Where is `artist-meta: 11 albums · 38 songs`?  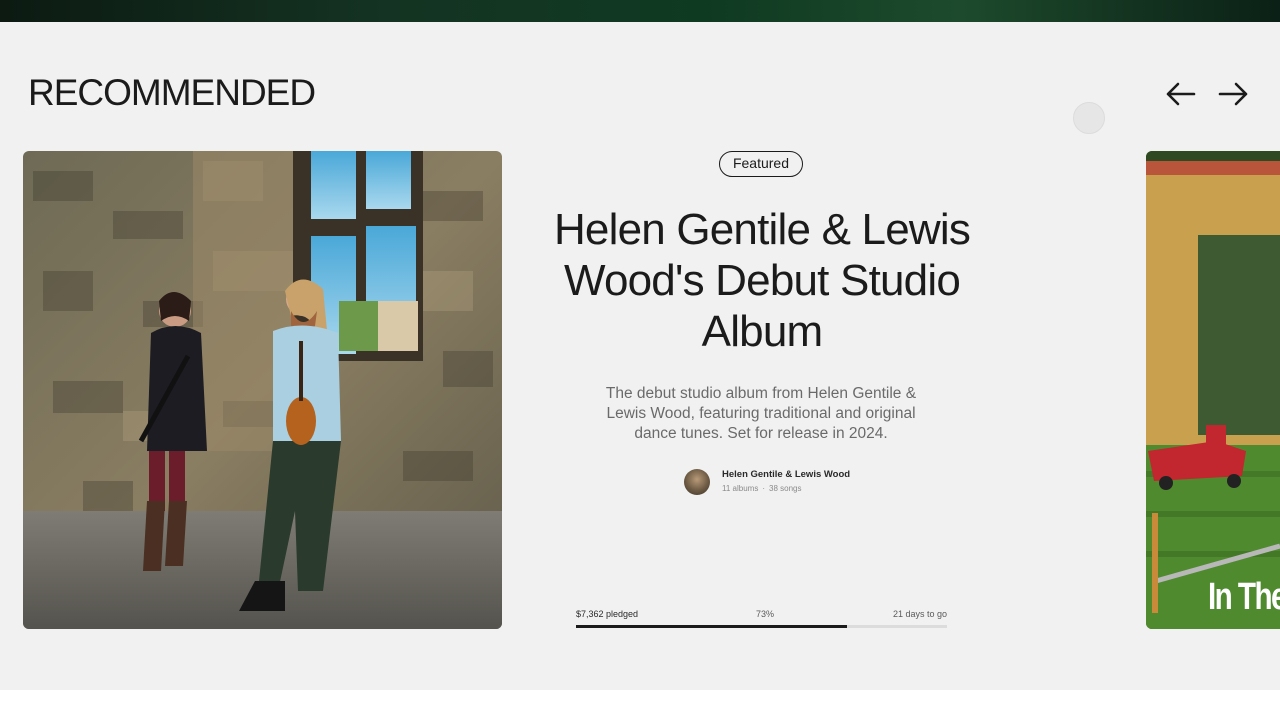
artist-meta: 11 albums · 38 songs is located at coordinates (786, 489).